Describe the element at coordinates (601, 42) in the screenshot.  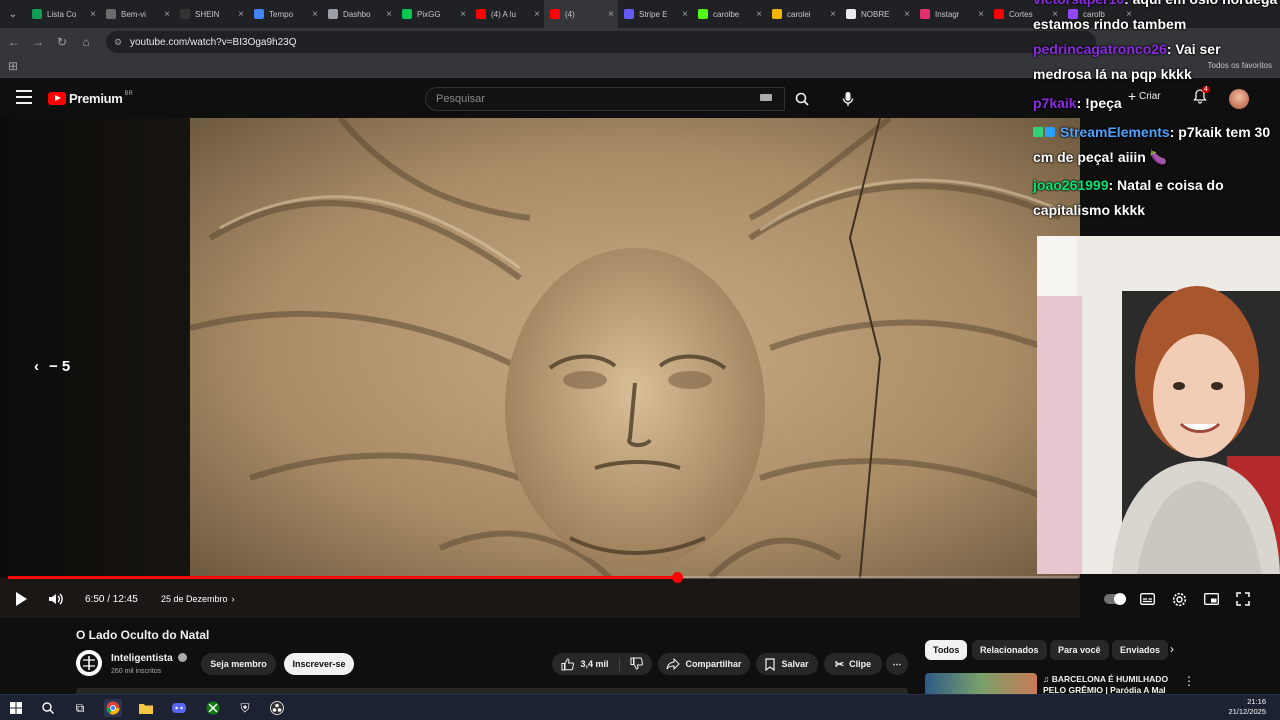
I see `address-bar: ⚙ youtube.com/watch?v=BI3Oga9h23Q` at that location.